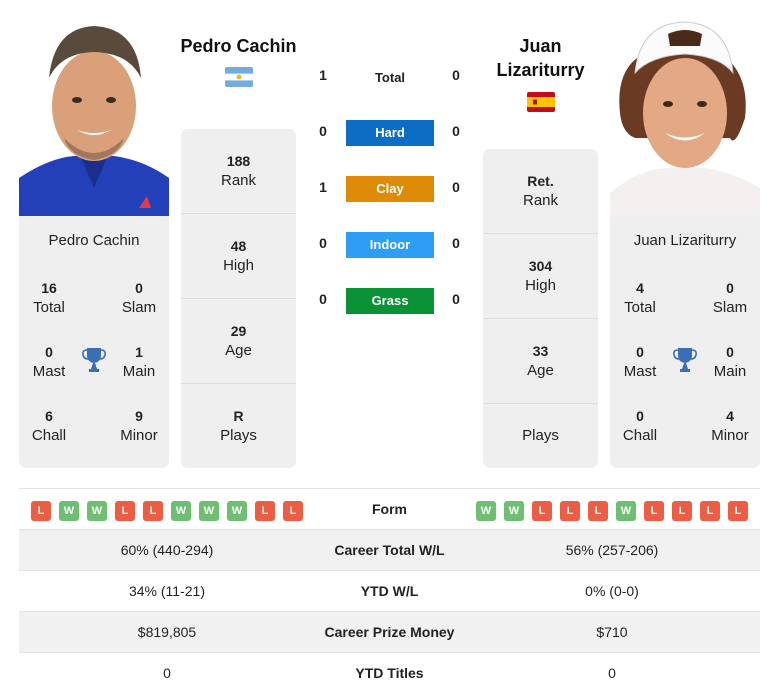 The image size is (779, 699). Describe the element at coordinates (456, 75) in the screenshot. I see `h2h-total-p2: 0` at that location.